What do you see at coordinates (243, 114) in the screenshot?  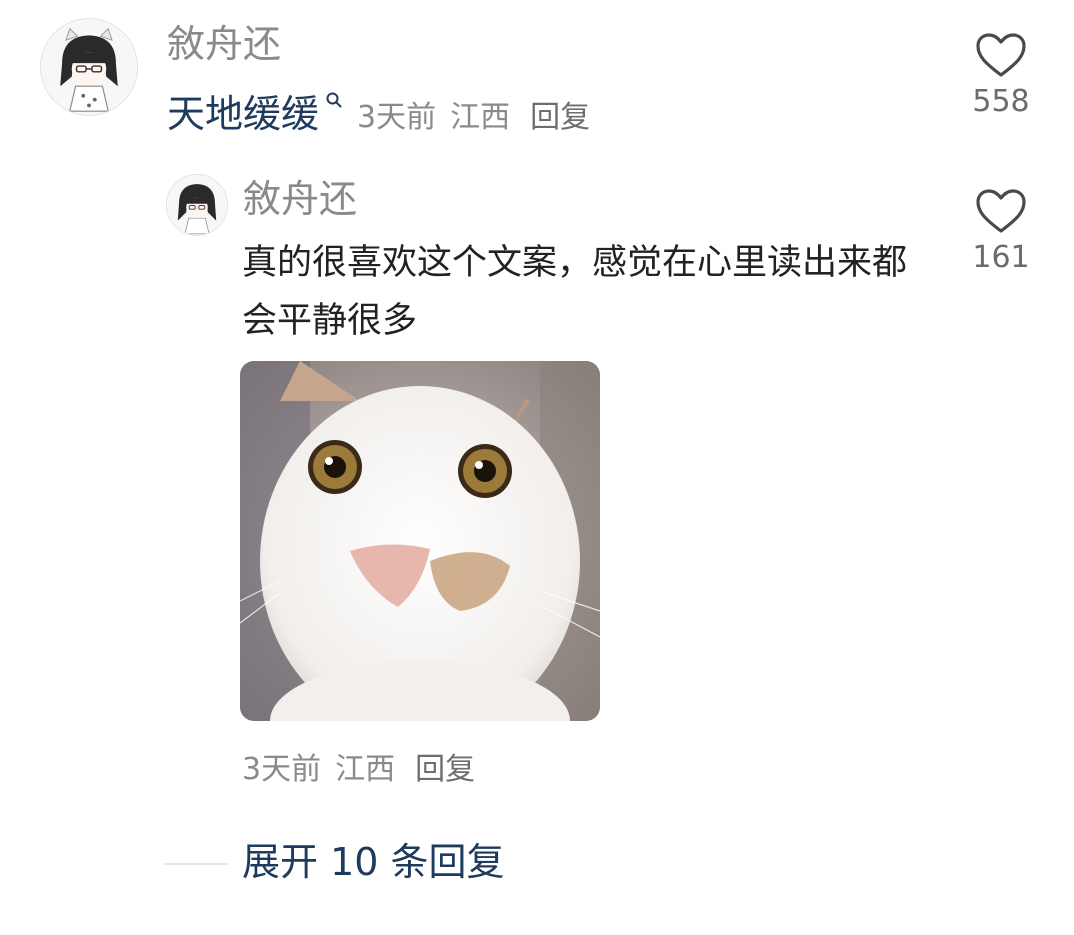 I see `mention-link: 天地缓缓` at bounding box center [243, 114].